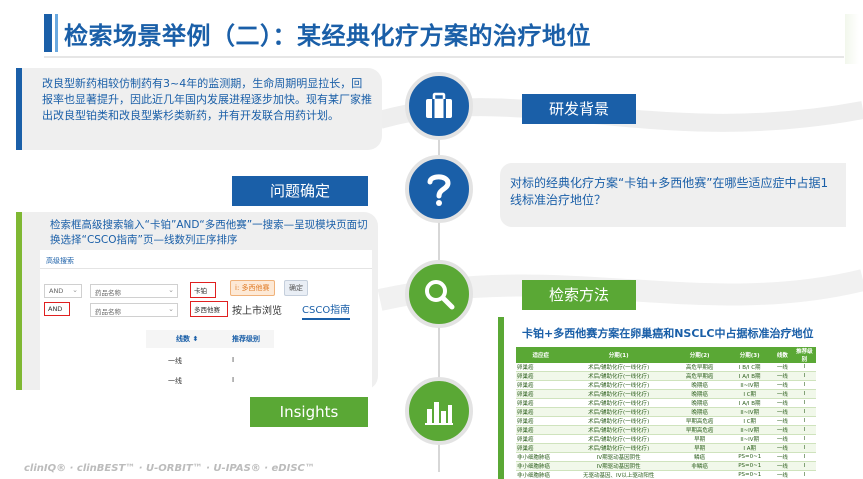  I want to click on table-row: 卵巢癌 术后/辅助化疗(一线化疗) 早期高危癌 II~IV期 一线 I, so click(666, 430).